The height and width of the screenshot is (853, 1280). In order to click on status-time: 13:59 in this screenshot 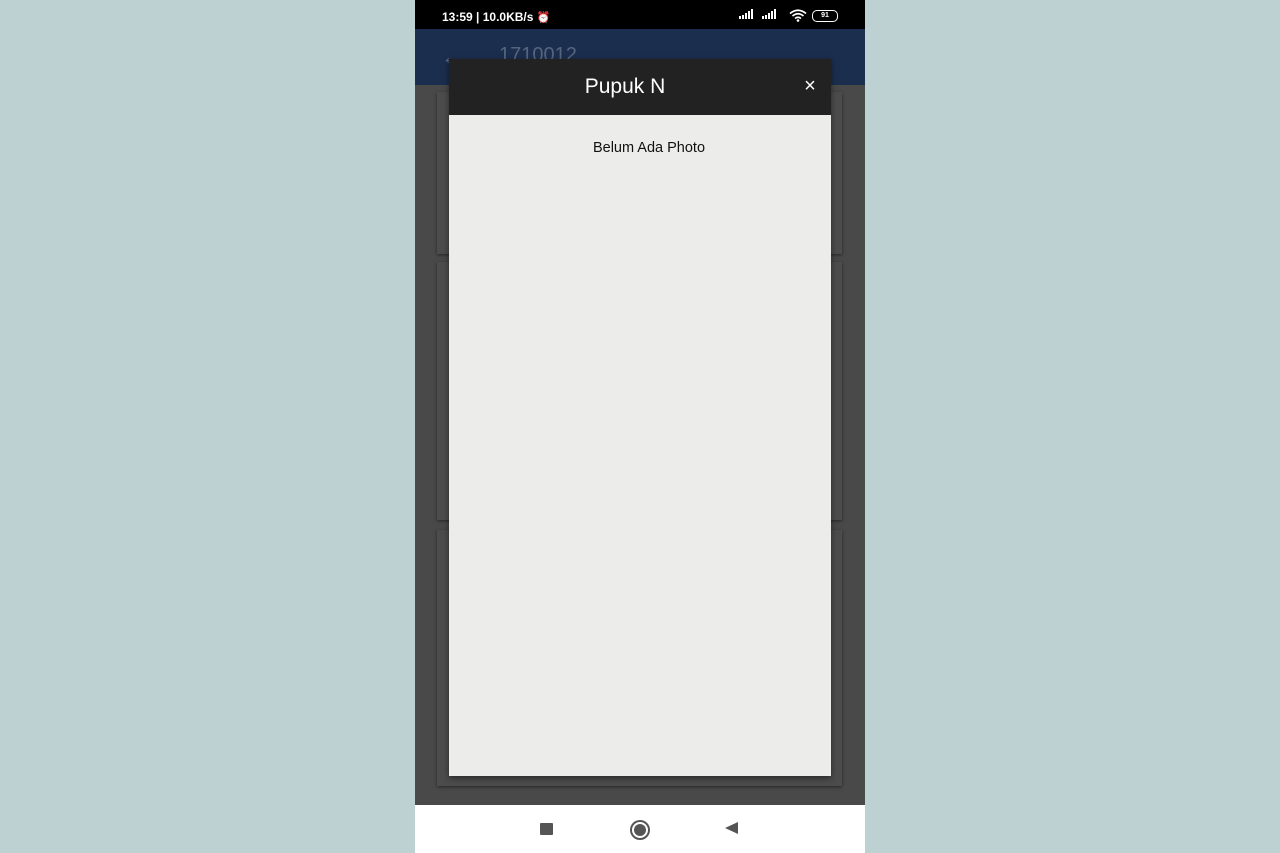, I will do `click(457, 17)`.